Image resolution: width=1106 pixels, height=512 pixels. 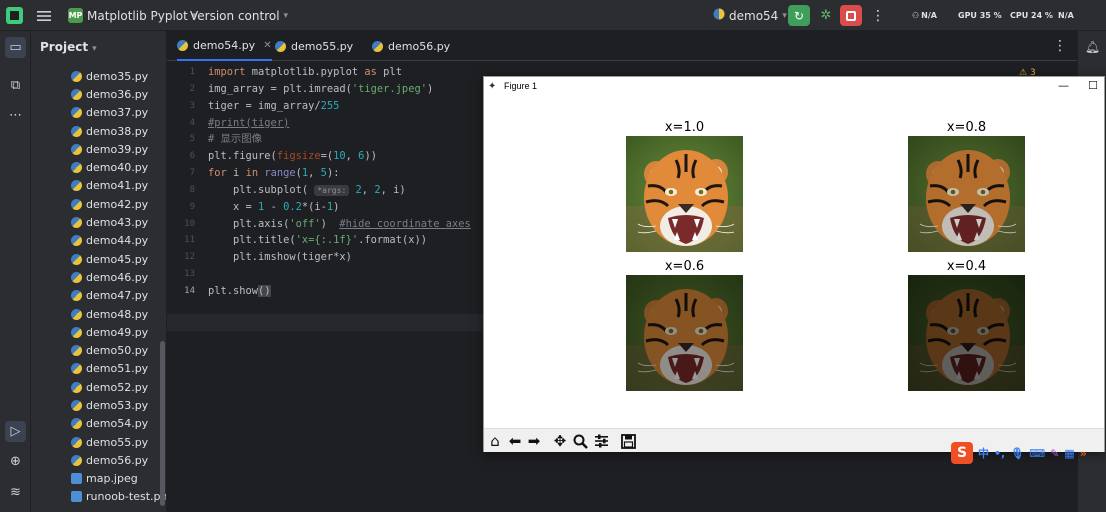 I want to click on save-icon, so click(x=628, y=441).